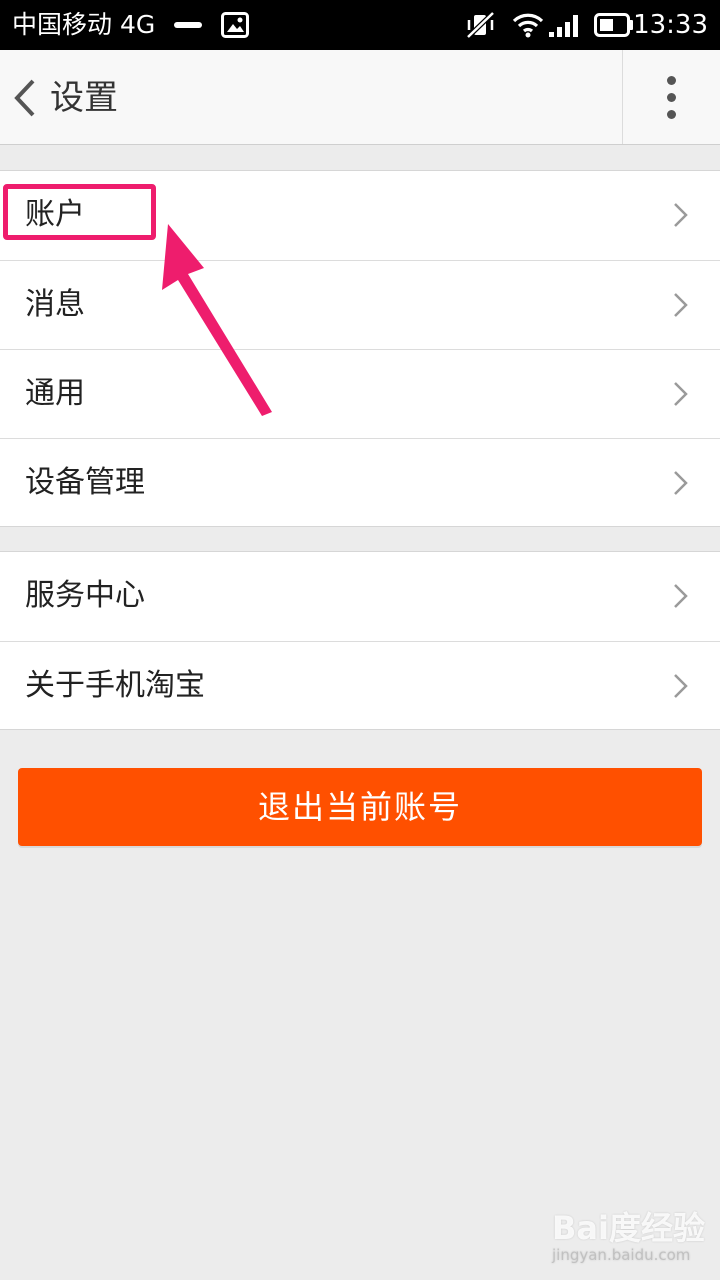 Image resolution: width=720 pixels, height=1280 pixels. What do you see at coordinates (360, 304) in the screenshot?
I see `settings-row-messages: 消息` at bounding box center [360, 304].